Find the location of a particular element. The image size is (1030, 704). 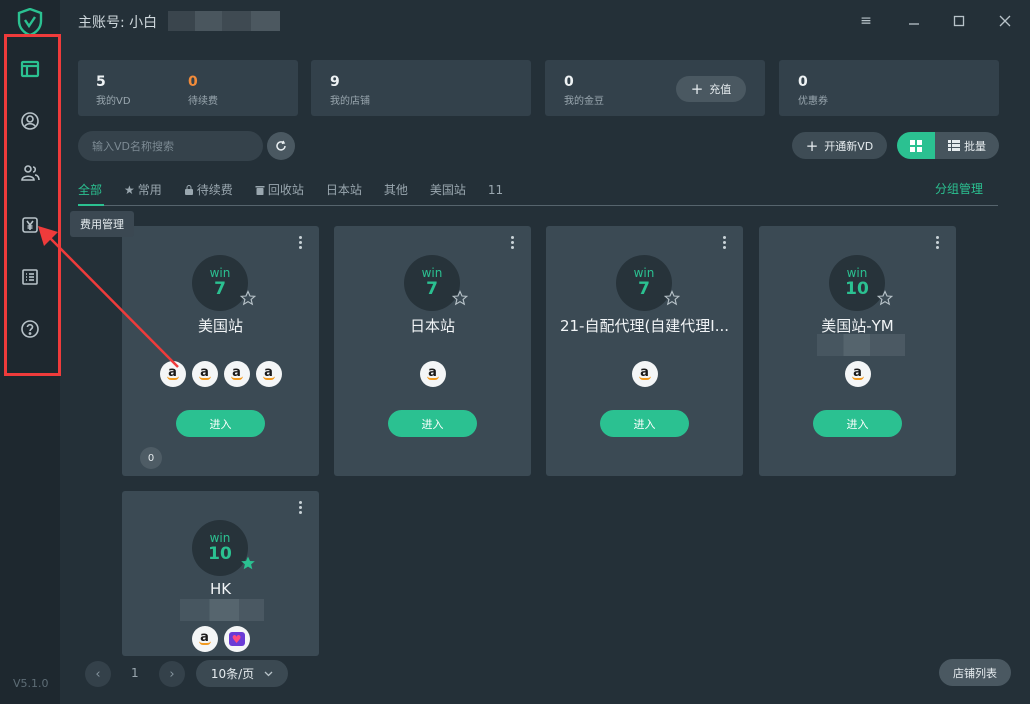

tab-japan: 日本站 is located at coordinates (344, 189).